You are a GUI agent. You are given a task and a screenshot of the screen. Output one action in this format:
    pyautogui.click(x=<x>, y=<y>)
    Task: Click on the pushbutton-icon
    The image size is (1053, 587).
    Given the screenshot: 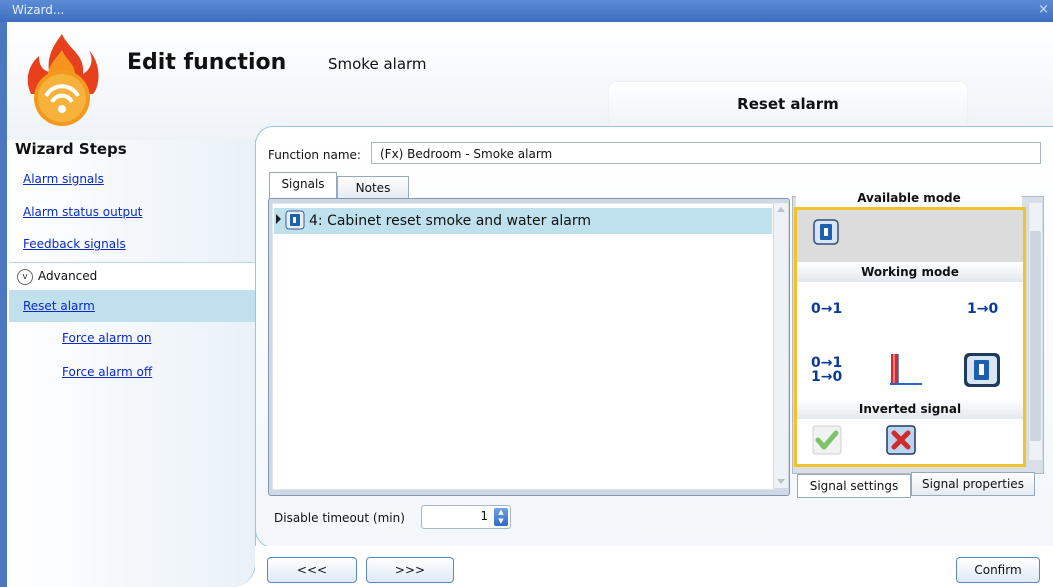 What is the action you would take?
    pyautogui.click(x=295, y=220)
    